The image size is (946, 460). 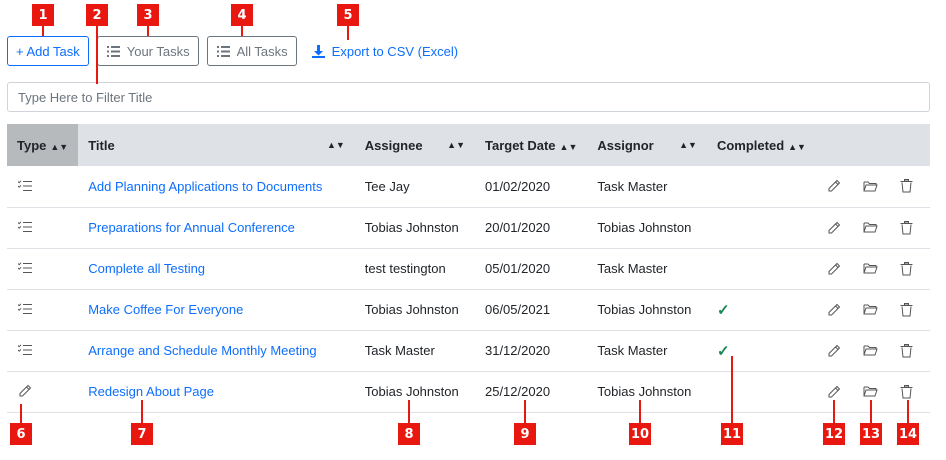 I want to click on column-header-title-label: Title, so click(x=101, y=145).